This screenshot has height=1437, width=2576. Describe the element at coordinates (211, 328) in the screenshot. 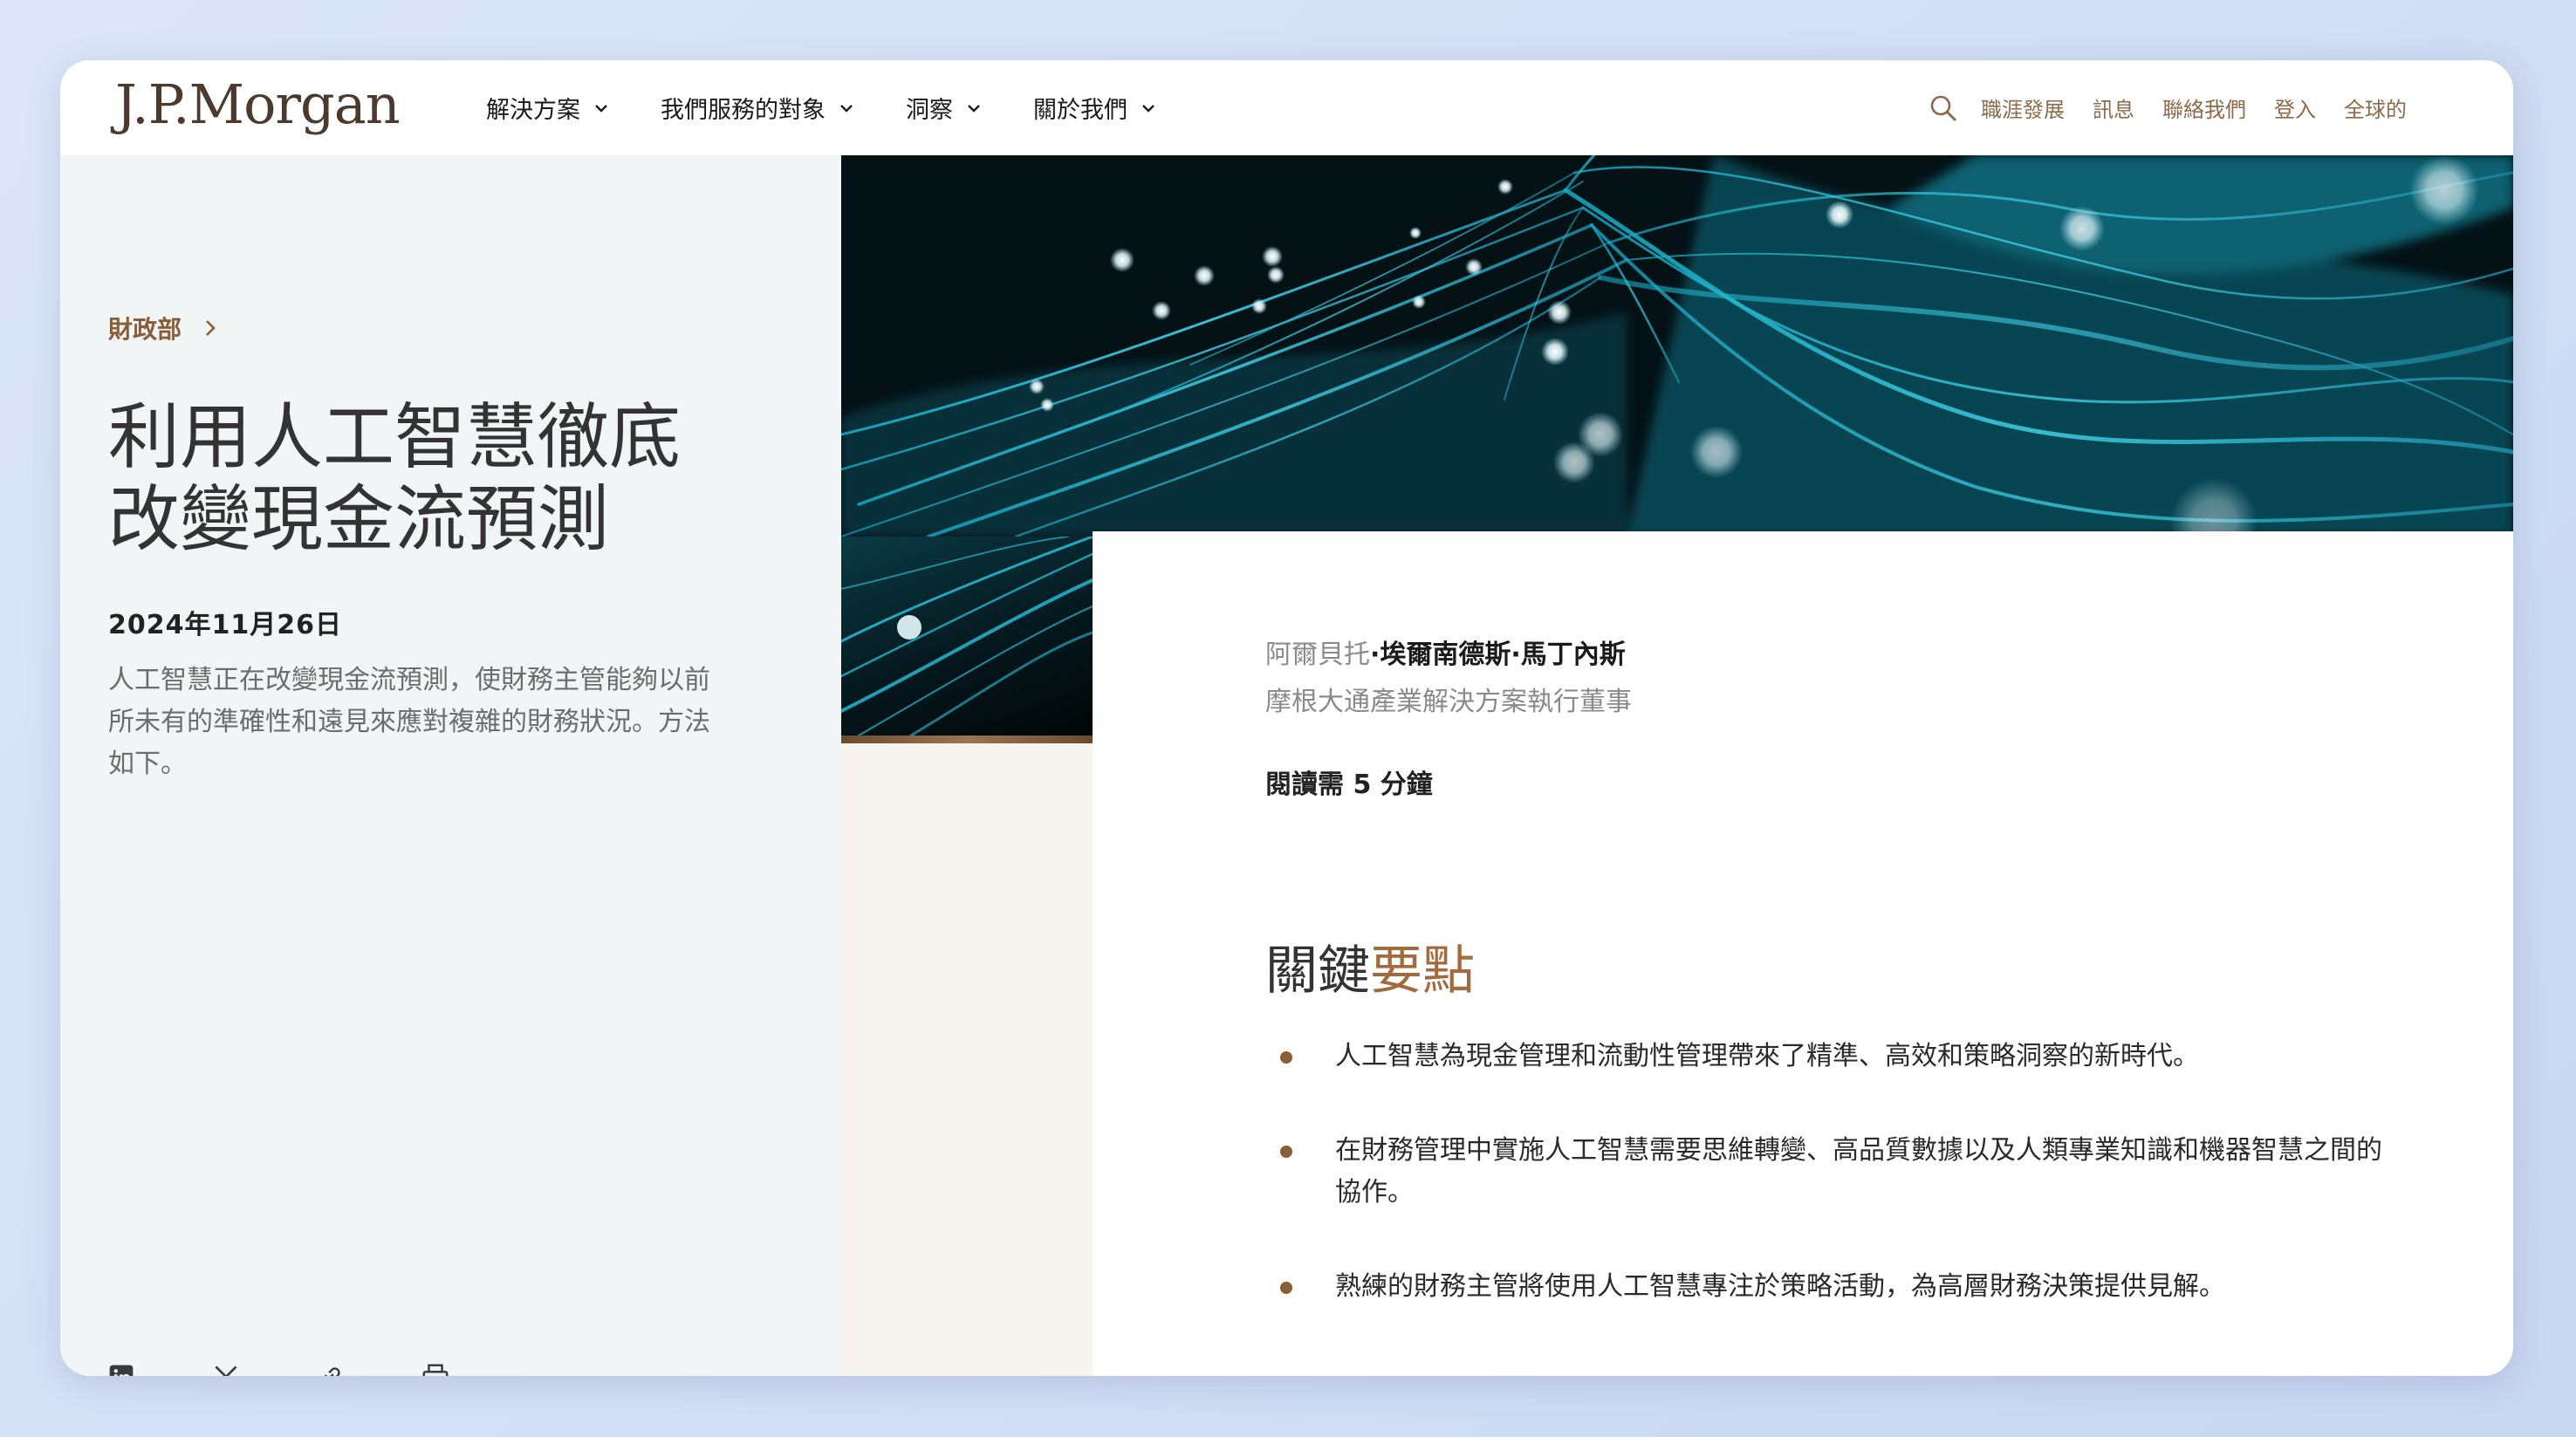

I see `chevron-right-icon` at that location.